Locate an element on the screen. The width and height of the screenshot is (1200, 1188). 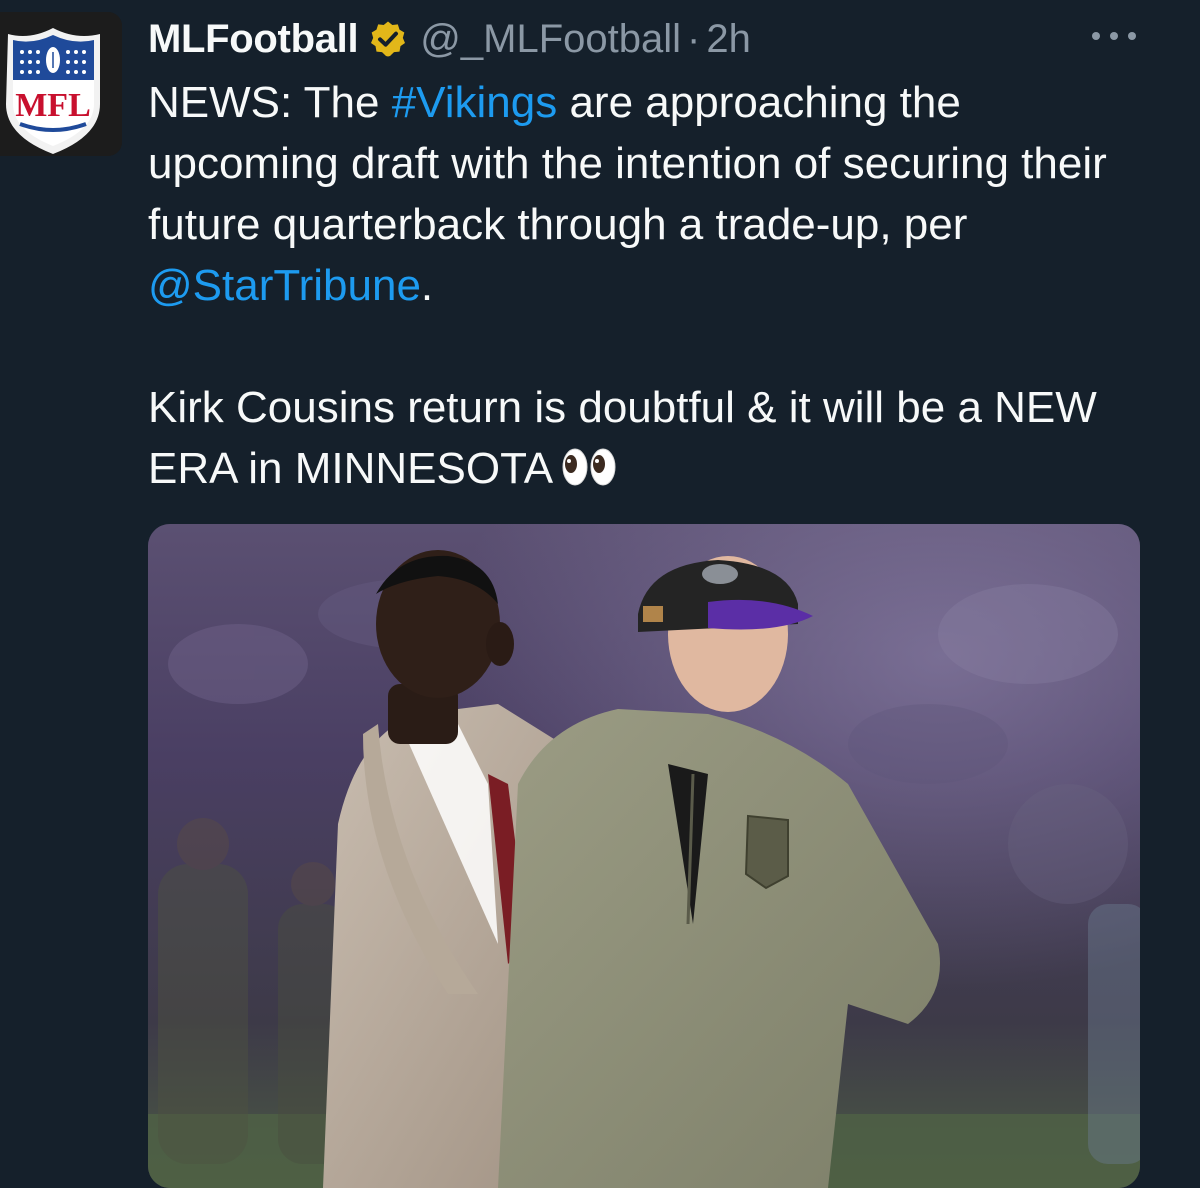
avatar: MFL is located at coordinates (61, 84).